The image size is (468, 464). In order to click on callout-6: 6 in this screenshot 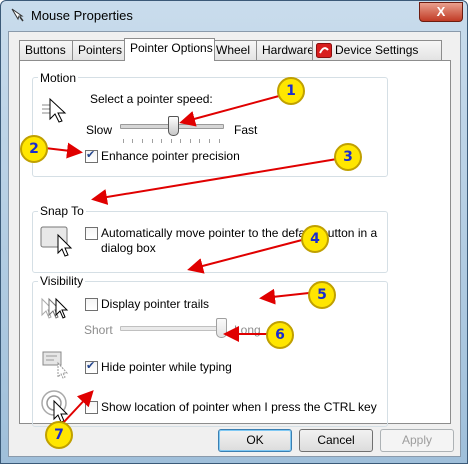, I will do `click(280, 335)`.